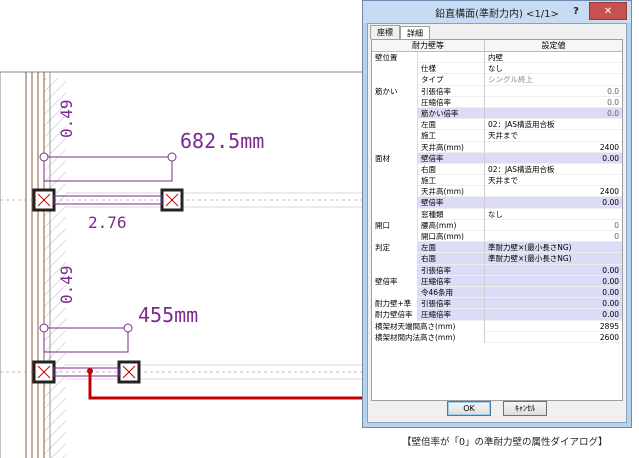 This screenshot has width=639, height=458. What do you see at coordinates (553, 326) in the screenshot?
I see `row-value: 2895` at bounding box center [553, 326].